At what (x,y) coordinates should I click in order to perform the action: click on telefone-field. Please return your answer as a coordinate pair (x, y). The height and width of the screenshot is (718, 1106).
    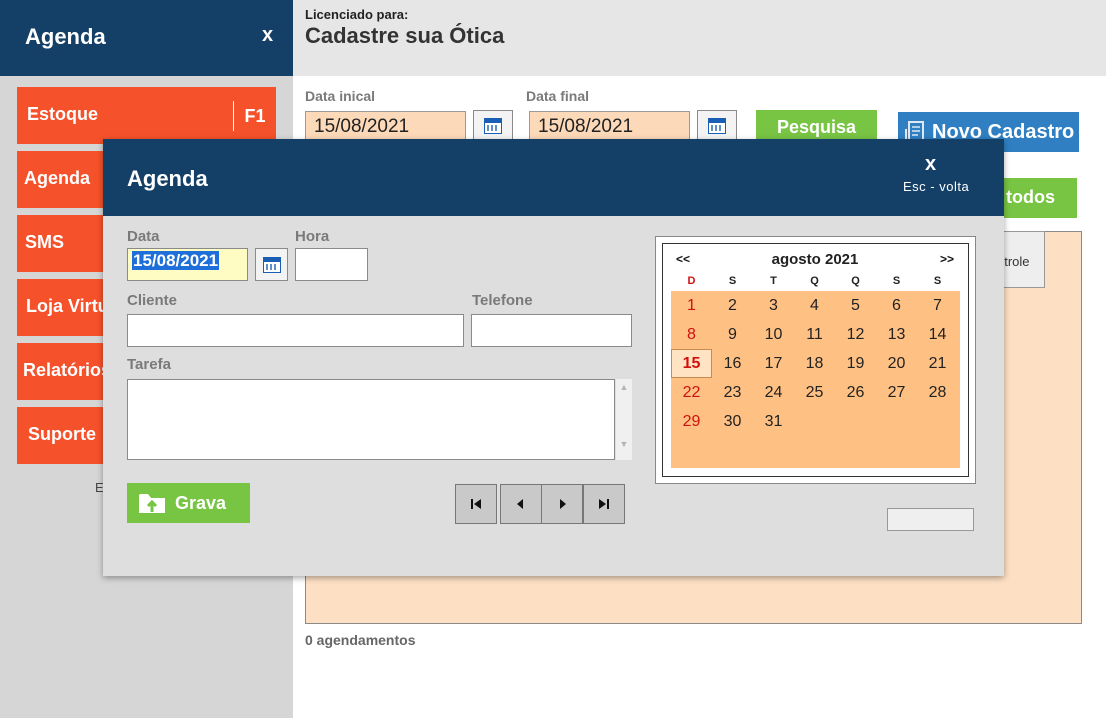
    Looking at the image, I should click on (551, 330).